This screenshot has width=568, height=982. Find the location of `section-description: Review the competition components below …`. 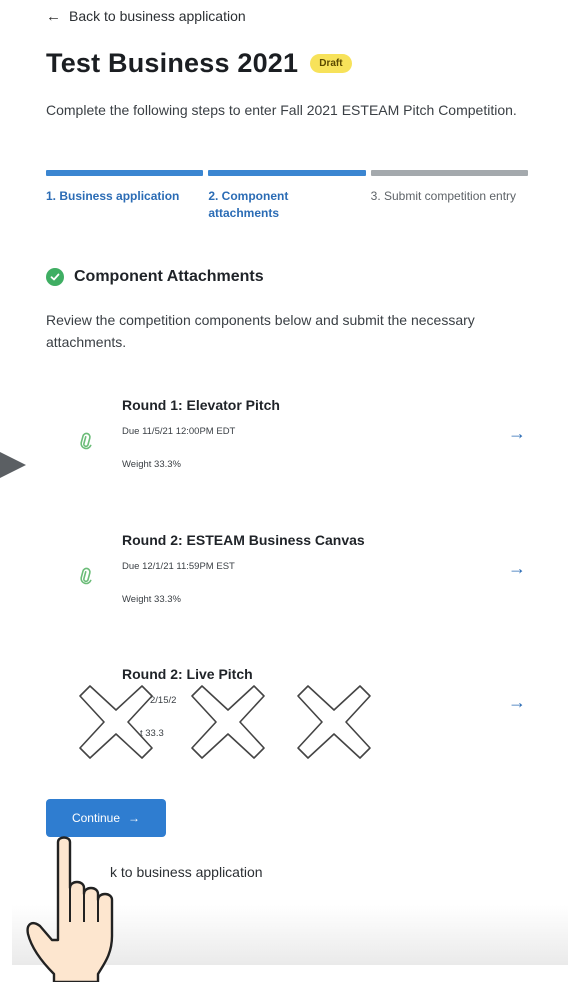

section-description: Review the competition components below … is located at coordinates (260, 331).